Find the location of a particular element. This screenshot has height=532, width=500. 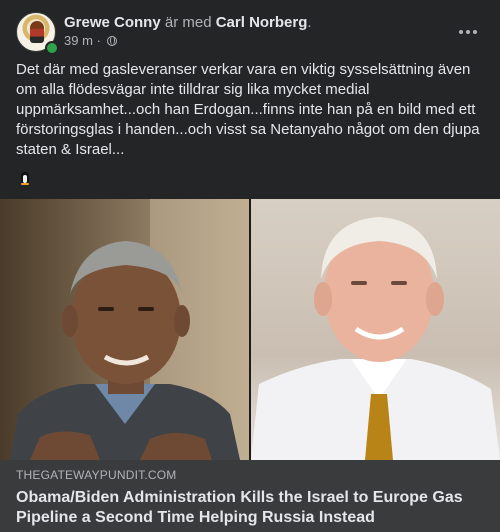

link-domain: THEGATEWAYPUNDIT.COM is located at coordinates (96, 475).